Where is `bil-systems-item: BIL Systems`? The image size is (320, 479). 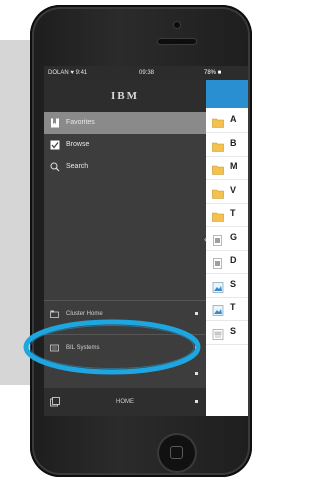 bil-systems-item: BIL Systems is located at coordinates (125, 348).